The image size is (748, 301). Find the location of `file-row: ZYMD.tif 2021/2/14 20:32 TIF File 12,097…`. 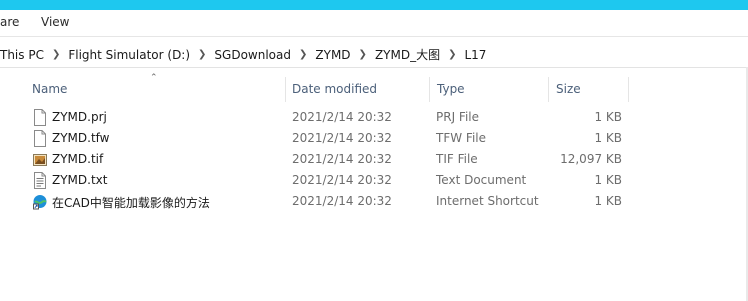

file-row: ZYMD.tif 2021/2/14 20:32 TIF File 12,097… is located at coordinates (374, 159).